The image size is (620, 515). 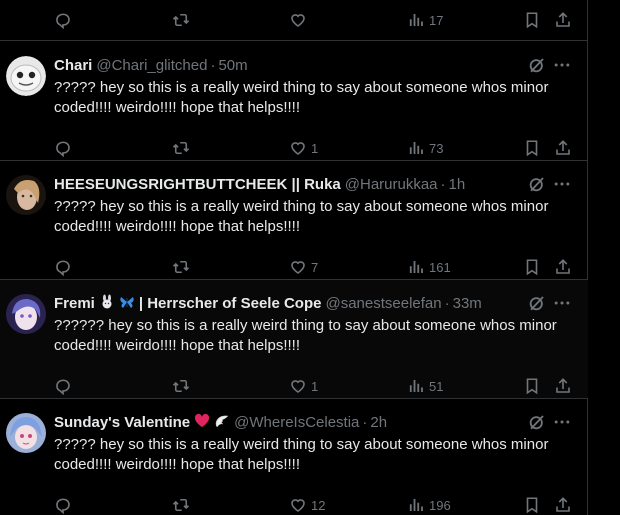 I want to click on user-handle: @Harurukkaa, so click(x=391, y=184).